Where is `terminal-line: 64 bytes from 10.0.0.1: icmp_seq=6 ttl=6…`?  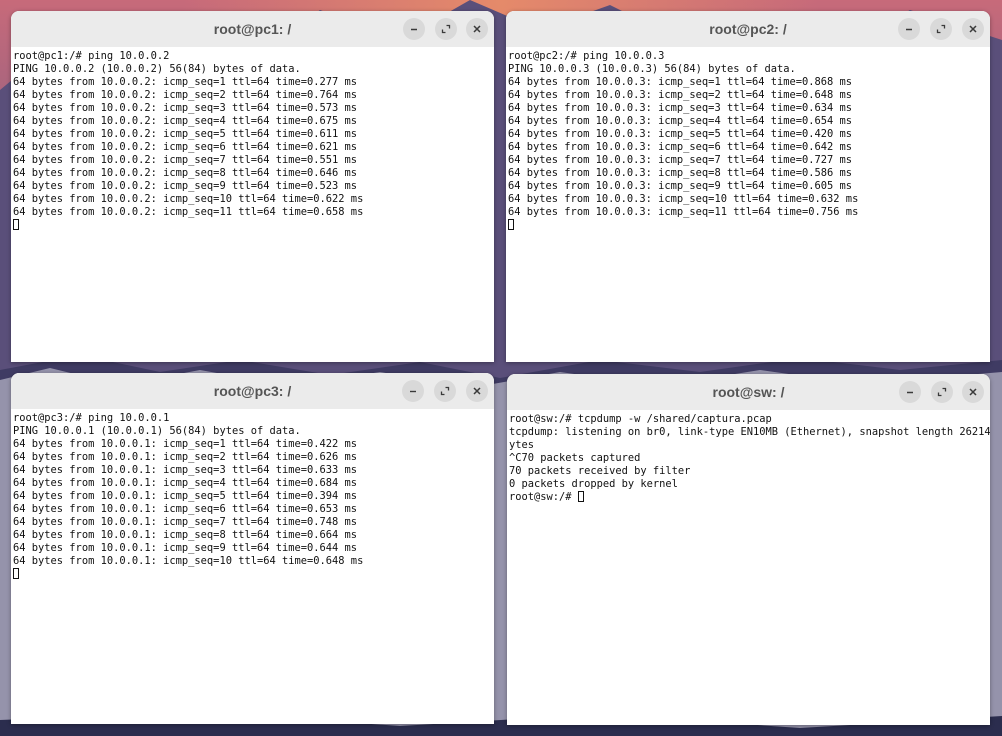 terminal-line: 64 bytes from 10.0.0.1: icmp_seq=6 ttl=6… is located at coordinates (185, 509).